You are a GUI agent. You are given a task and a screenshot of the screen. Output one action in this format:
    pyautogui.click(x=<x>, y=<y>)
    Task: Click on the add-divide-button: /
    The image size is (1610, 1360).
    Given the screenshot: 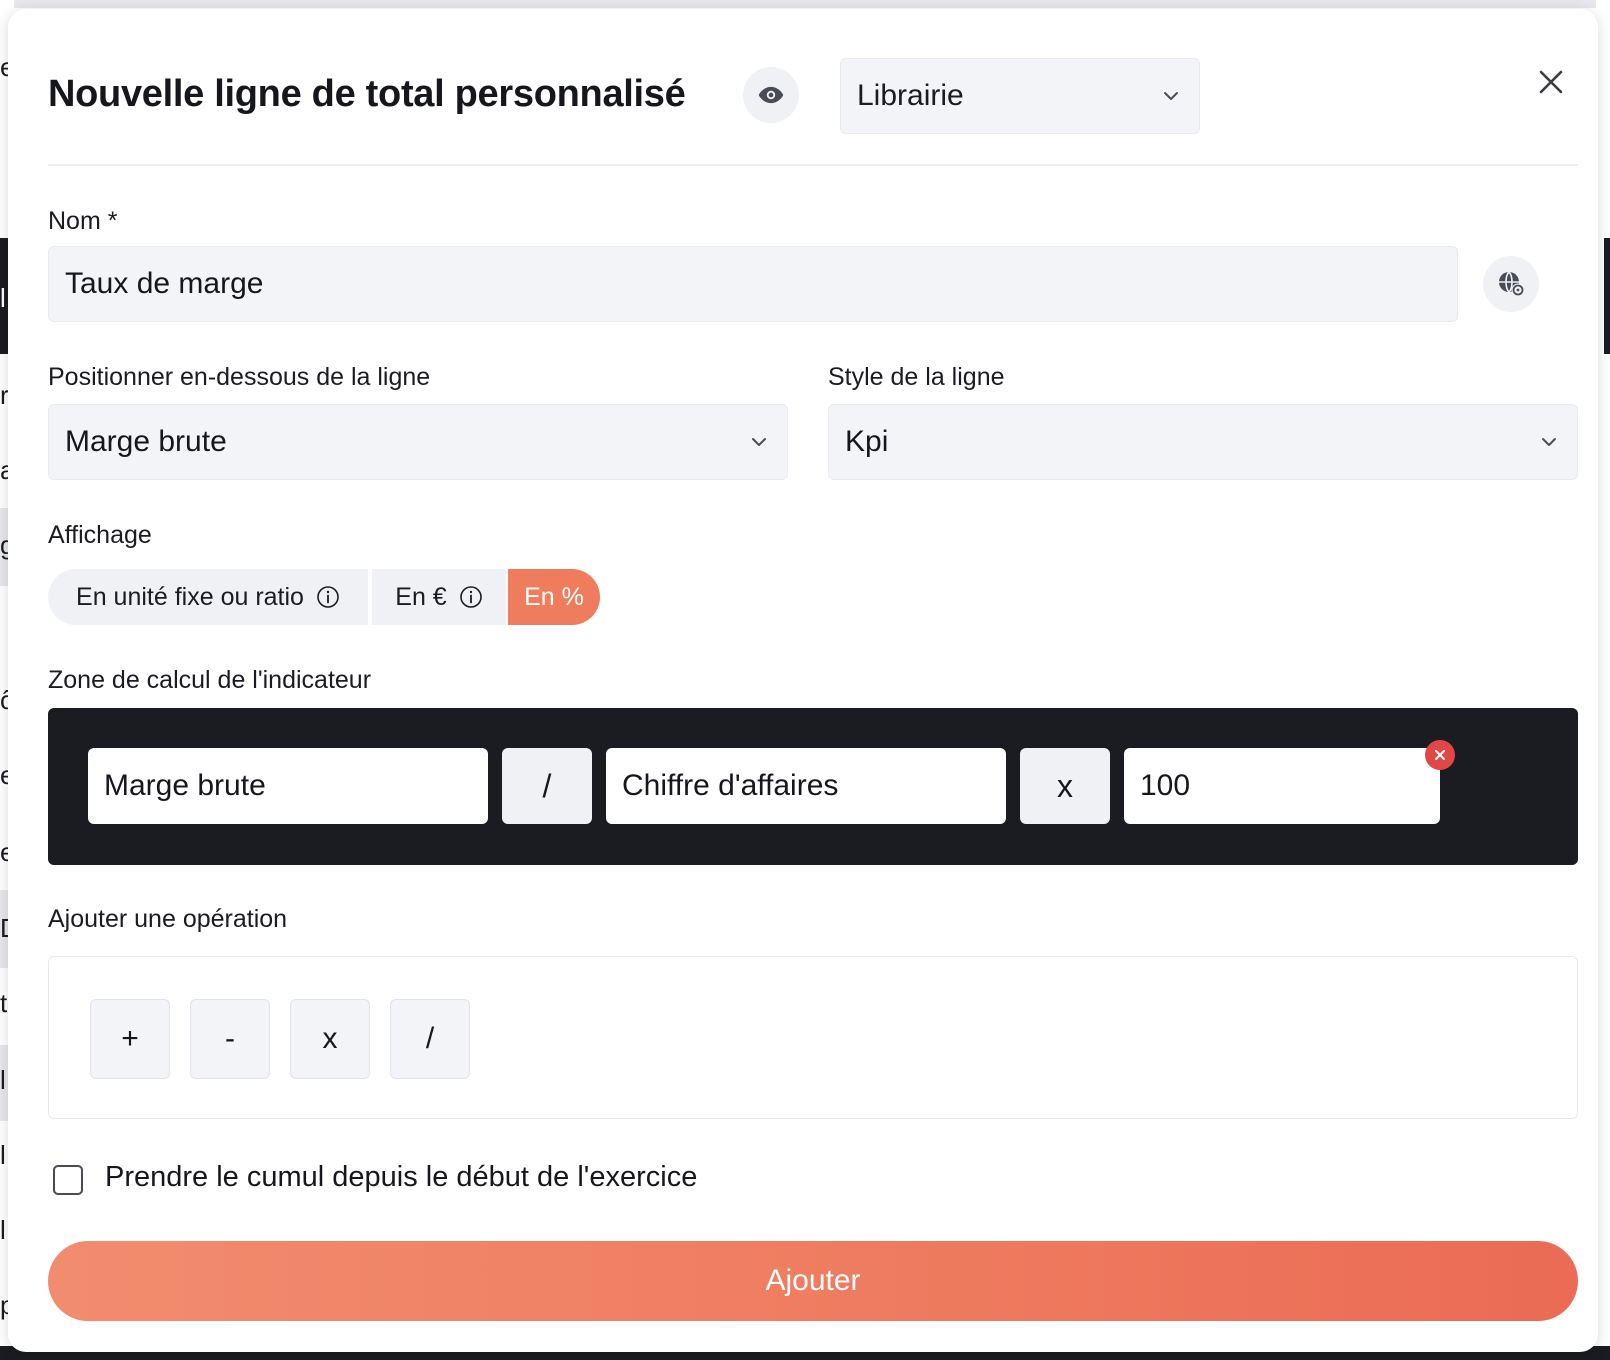 What is the action you would take?
    pyautogui.click(x=430, y=1039)
    